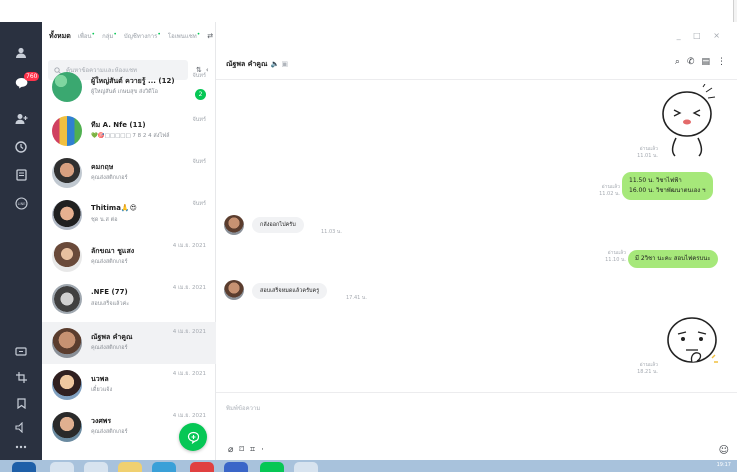  What do you see at coordinates (109, 36) in the screenshot?
I see `tab-groups: กลุ่ม•` at bounding box center [109, 36].